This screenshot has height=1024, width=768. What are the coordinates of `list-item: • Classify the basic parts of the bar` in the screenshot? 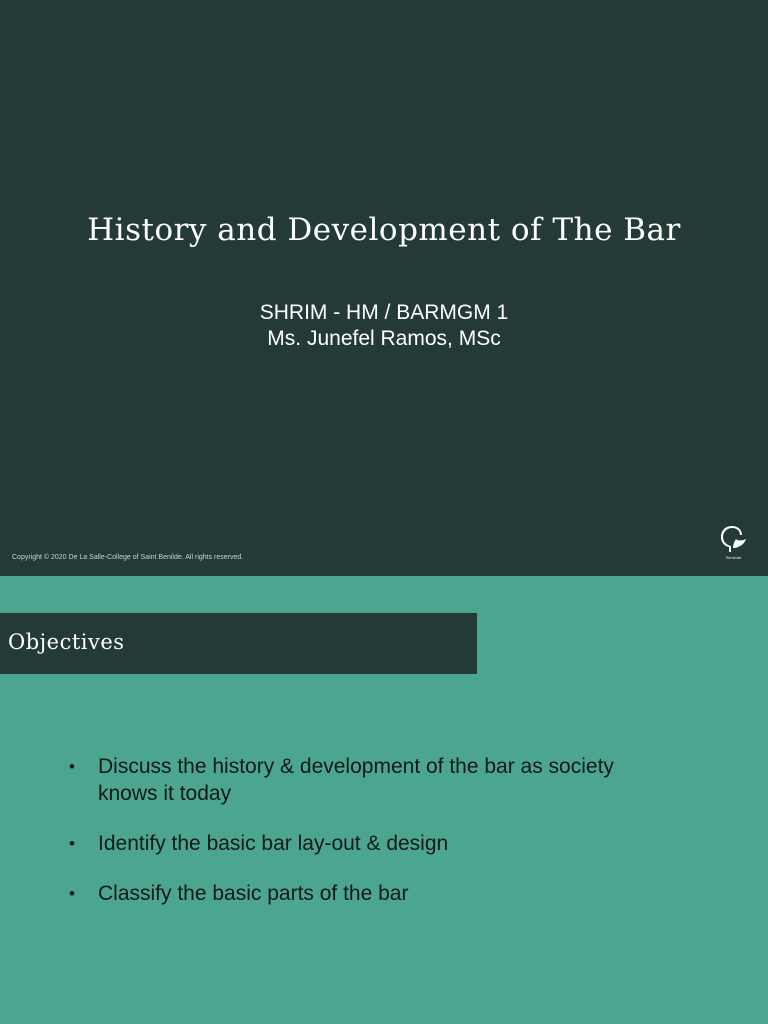 It's located at (346, 893).